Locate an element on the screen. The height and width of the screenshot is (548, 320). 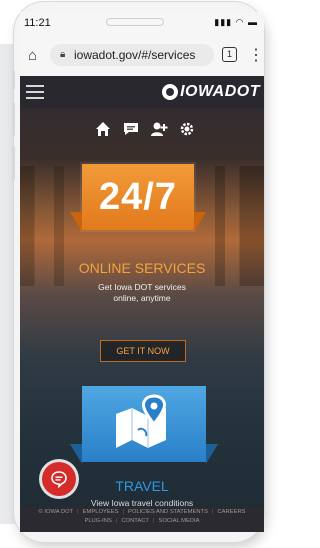
lock-icon: 🔒︎ is located at coordinates (63, 54).